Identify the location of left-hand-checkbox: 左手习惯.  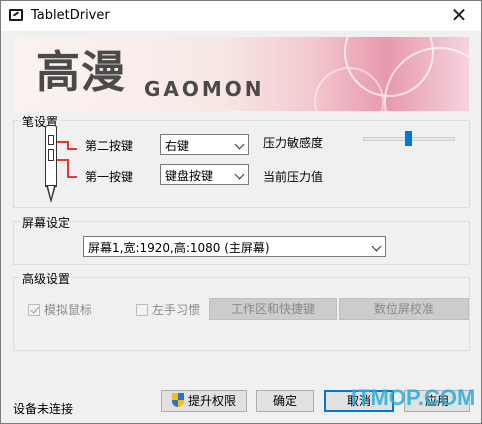
(168, 309).